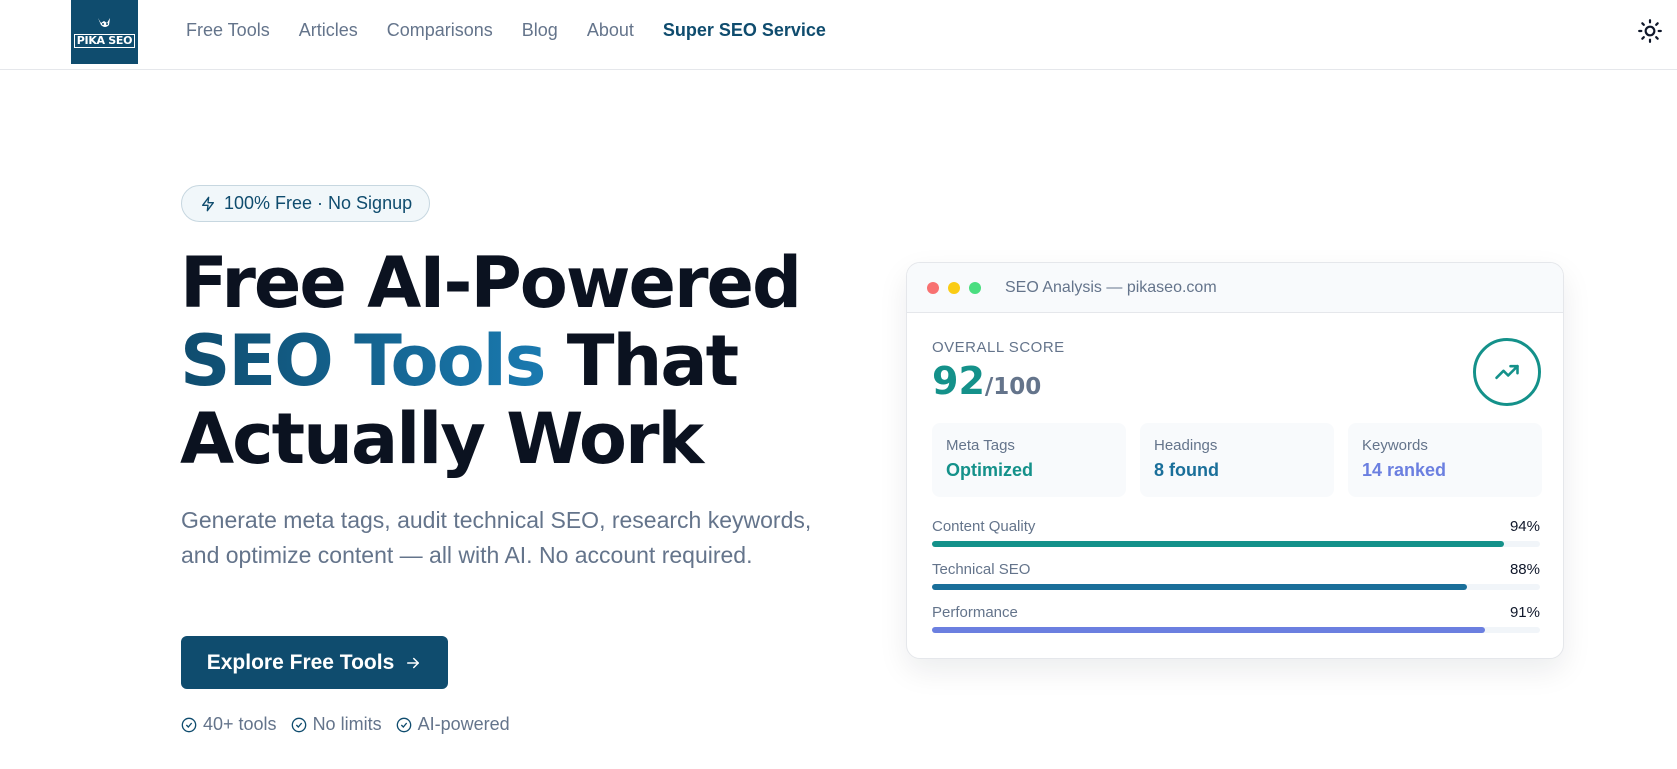  What do you see at coordinates (1186, 445) in the screenshot?
I see `stat-label: Headings` at bounding box center [1186, 445].